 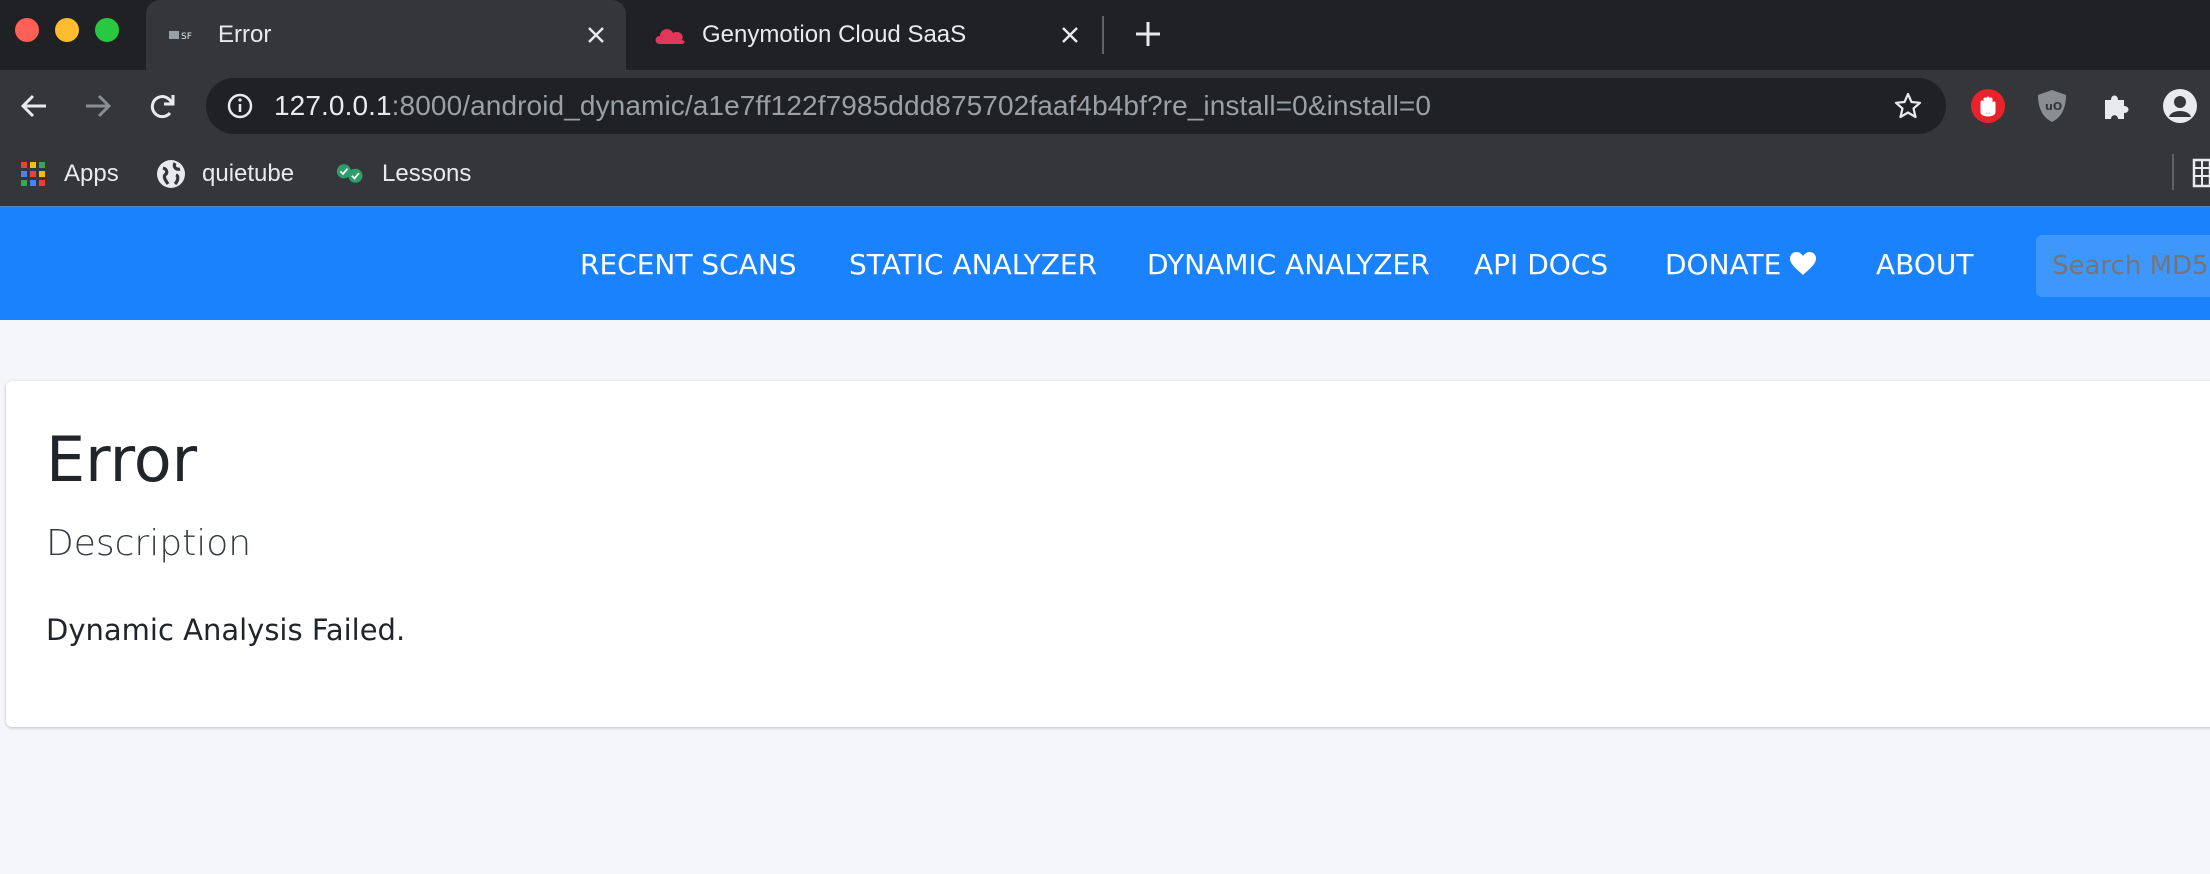 I want to click on nav-donate: DONATE, so click(x=1741, y=264).